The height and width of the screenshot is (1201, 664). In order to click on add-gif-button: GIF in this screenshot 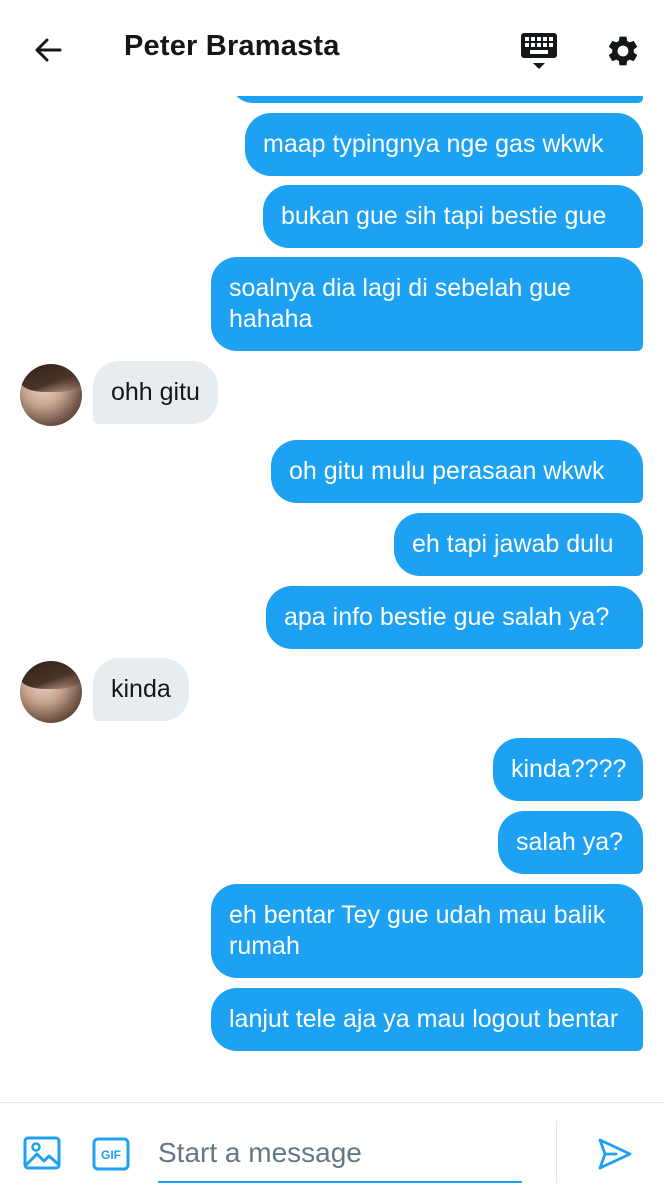, I will do `click(111, 1154)`.